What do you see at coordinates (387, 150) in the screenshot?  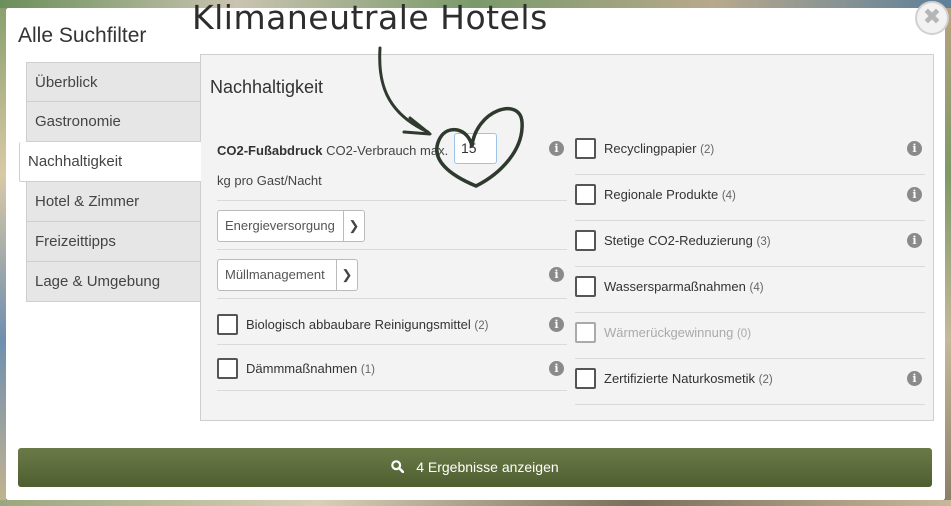 I see `co2-label-rest: CO2-Verbrauch max.` at bounding box center [387, 150].